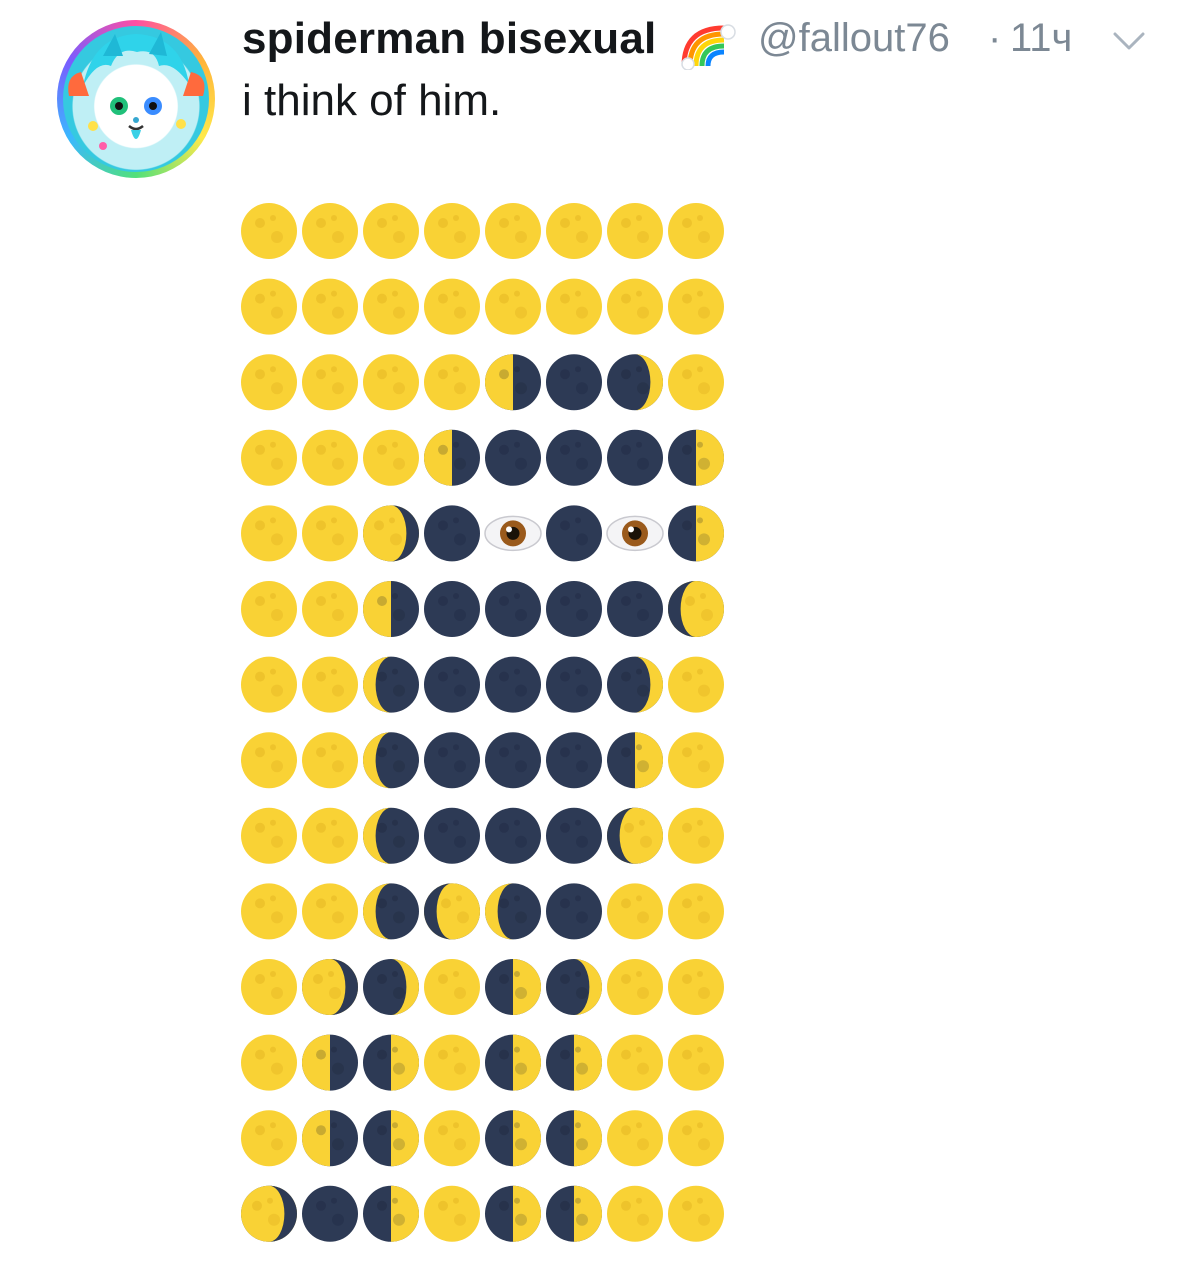 This screenshot has height=1280, width=1200. Describe the element at coordinates (372, 100) in the screenshot. I see `tweet-text: i think of him.` at that location.